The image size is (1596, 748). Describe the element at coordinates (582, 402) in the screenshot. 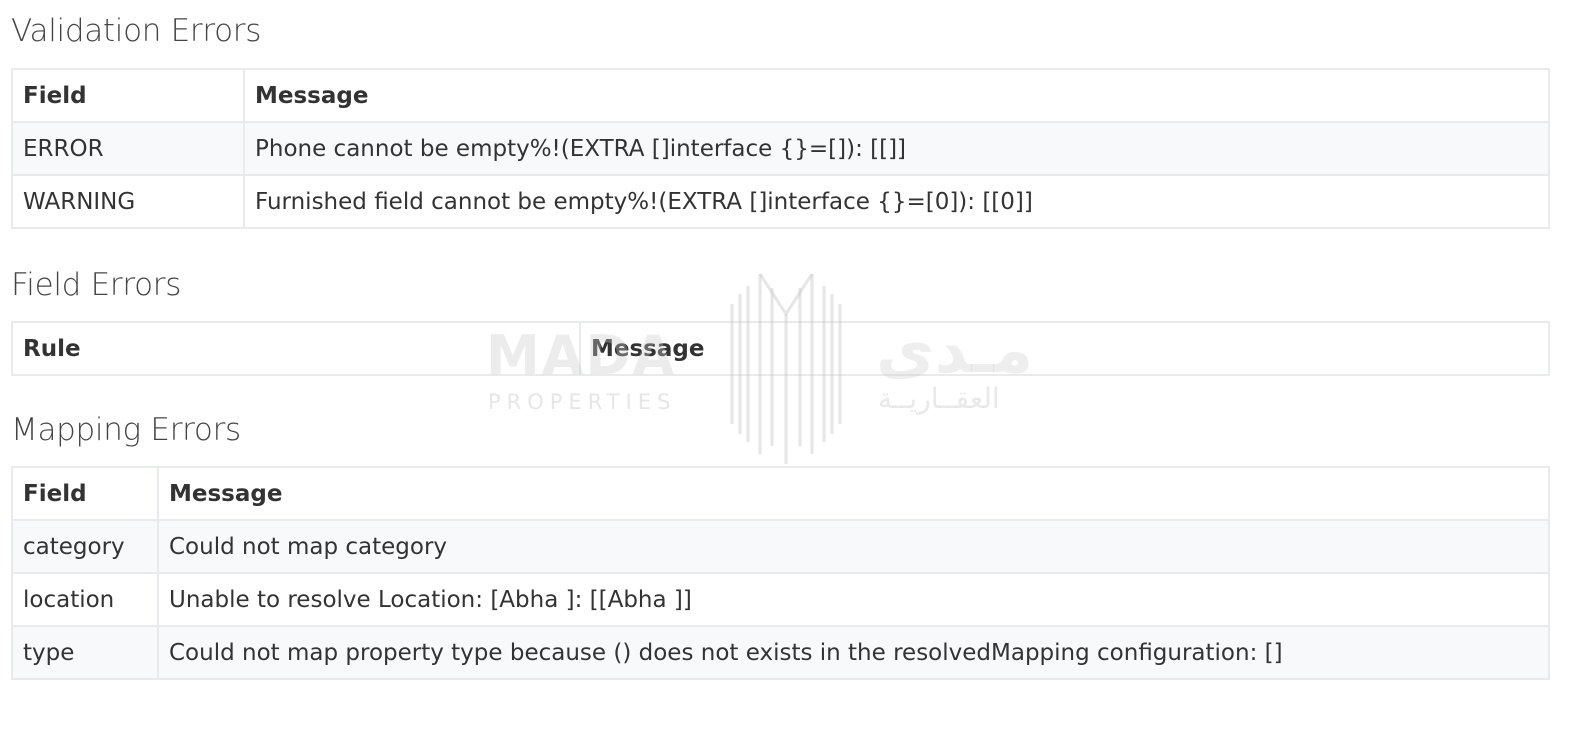

I see `watermark-logo-subtext: PROPERTIES` at that location.